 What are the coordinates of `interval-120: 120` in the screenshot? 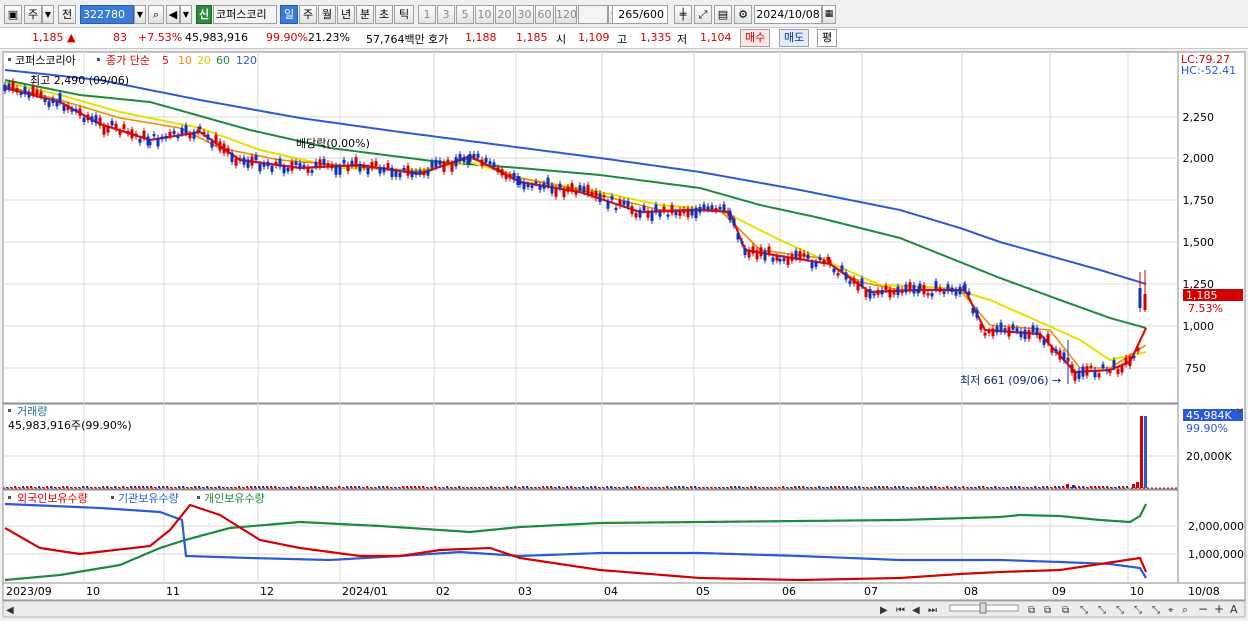 It's located at (566, 14).